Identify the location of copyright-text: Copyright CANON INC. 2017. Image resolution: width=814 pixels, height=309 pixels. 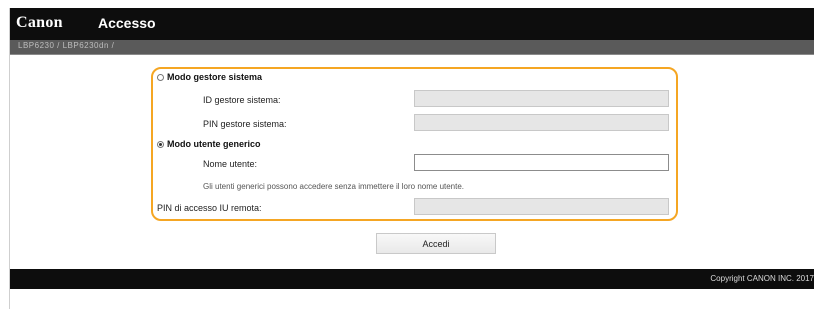
(762, 278).